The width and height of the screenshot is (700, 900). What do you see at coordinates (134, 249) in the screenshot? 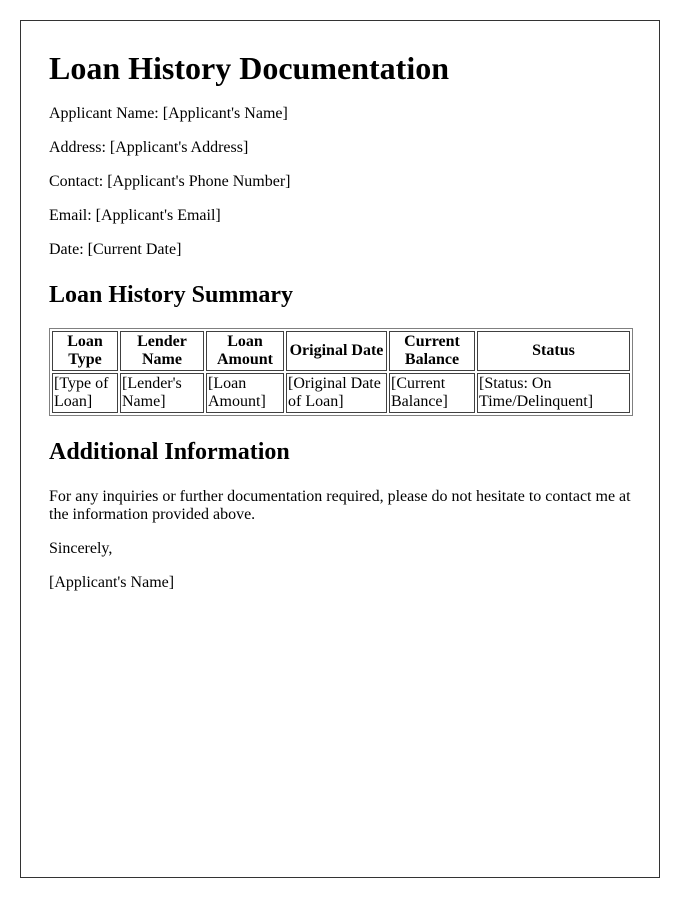
I see `date-value: [Current Date]` at bounding box center [134, 249].